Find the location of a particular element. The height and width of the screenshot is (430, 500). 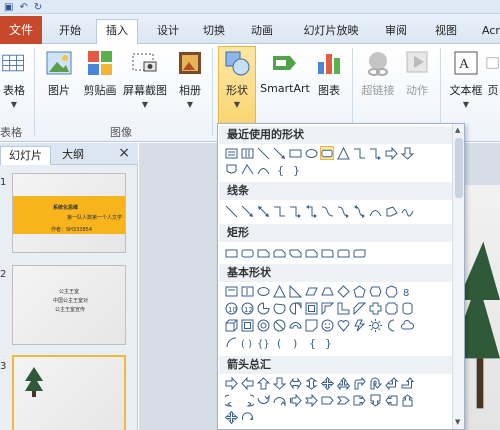

scroll-up-icon: ▲ is located at coordinates (457, 130).